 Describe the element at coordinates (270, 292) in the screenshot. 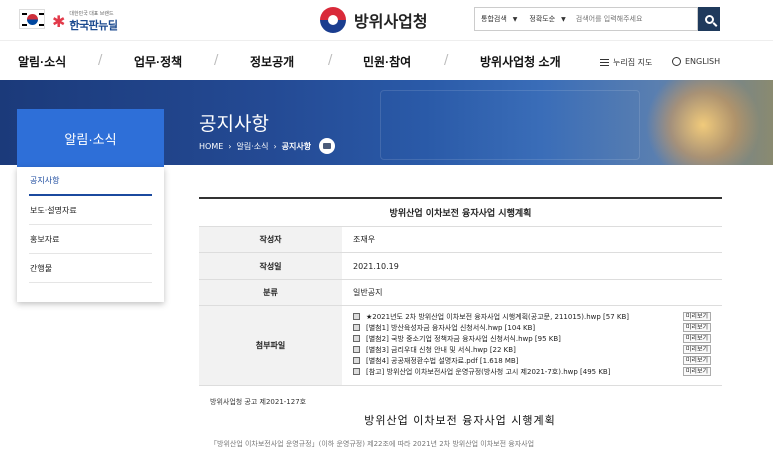

I see `category-label: 분류` at that location.